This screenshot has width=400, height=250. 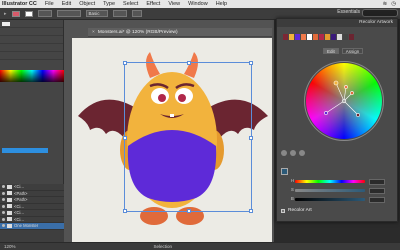 What do you see at coordinates (49, 4) in the screenshot?
I see `menu-file: File` at bounding box center [49, 4].